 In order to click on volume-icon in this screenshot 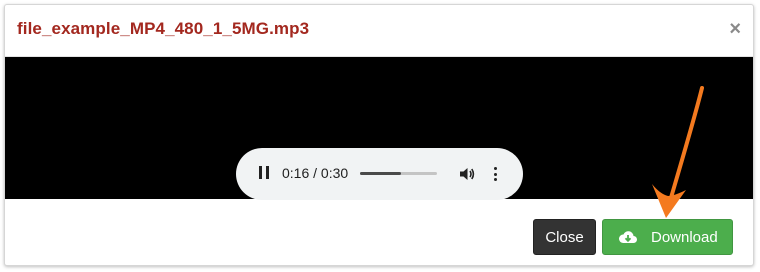, I will do `click(467, 174)`.